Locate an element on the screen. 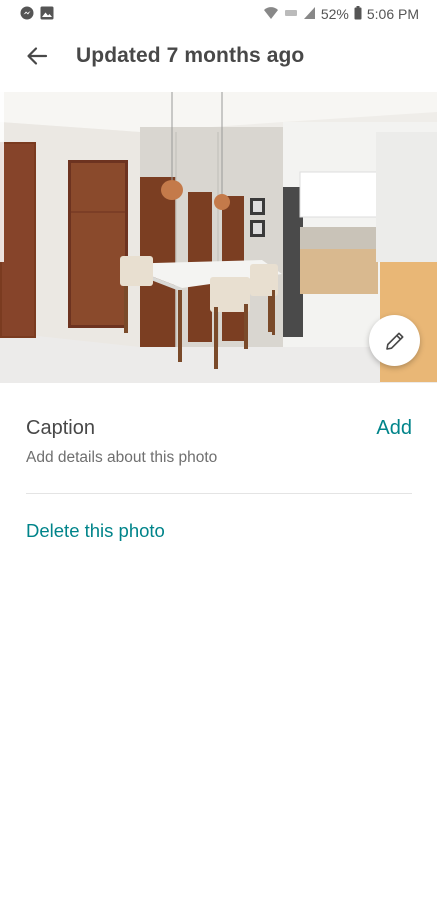  edit-photo-button is located at coordinates (394, 340).